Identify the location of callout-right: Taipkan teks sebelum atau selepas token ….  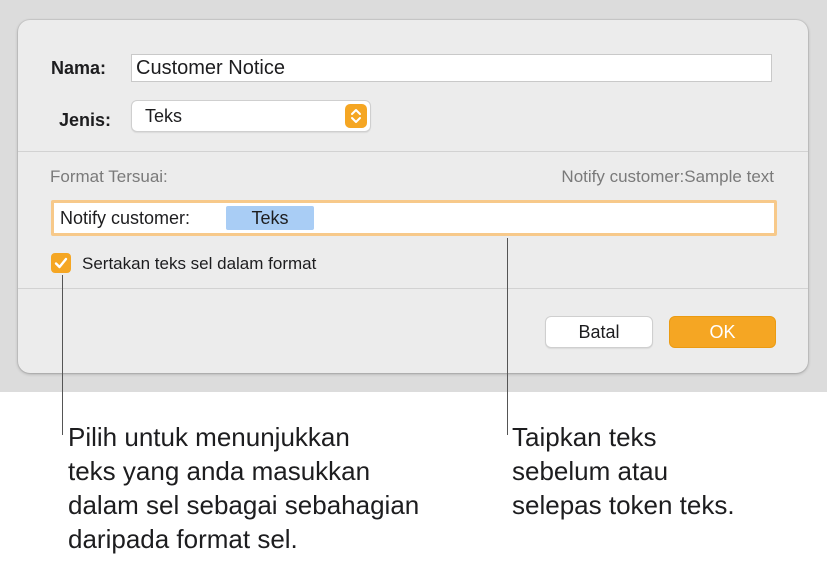
(623, 471).